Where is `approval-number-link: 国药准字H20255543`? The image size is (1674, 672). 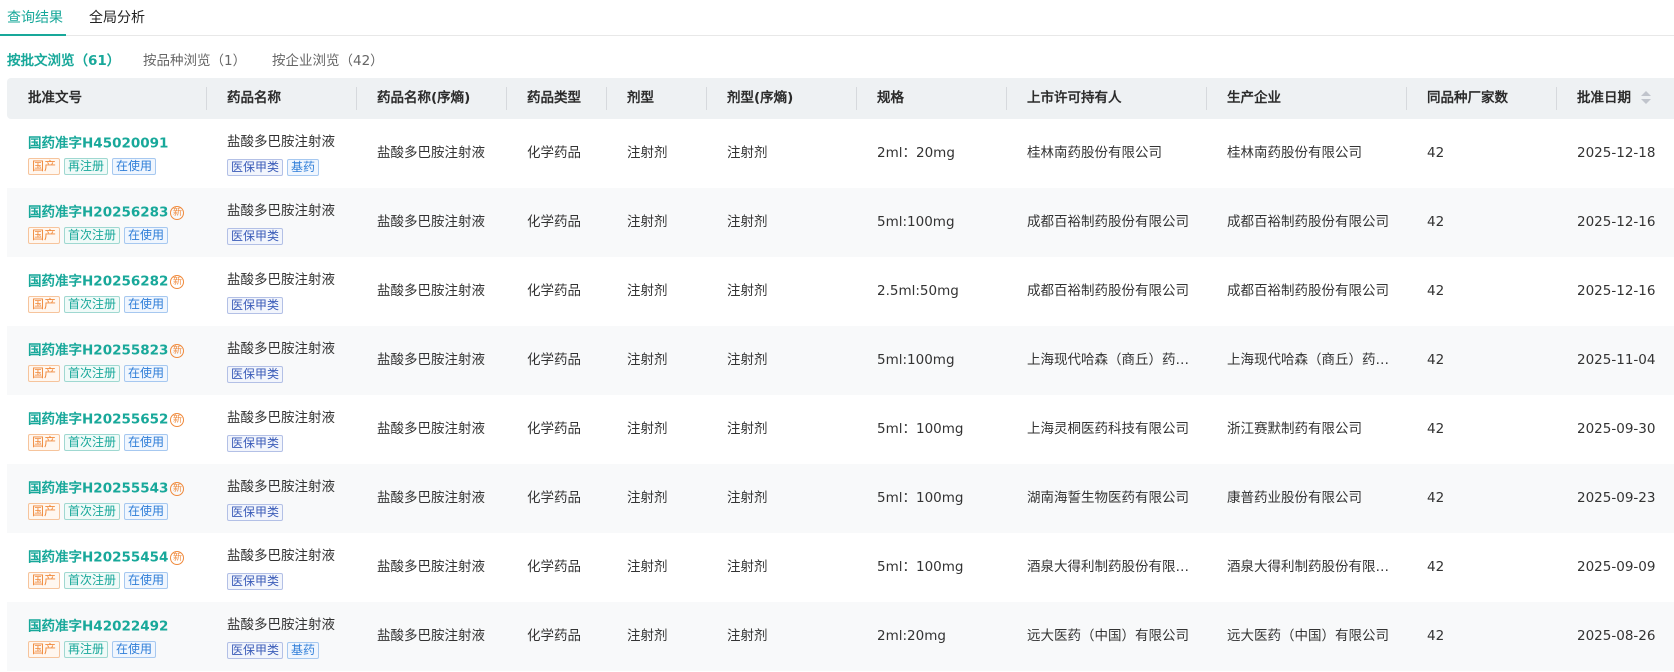 approval-number-link: 国药准字H20255543 is located at coordinates (98, 489).